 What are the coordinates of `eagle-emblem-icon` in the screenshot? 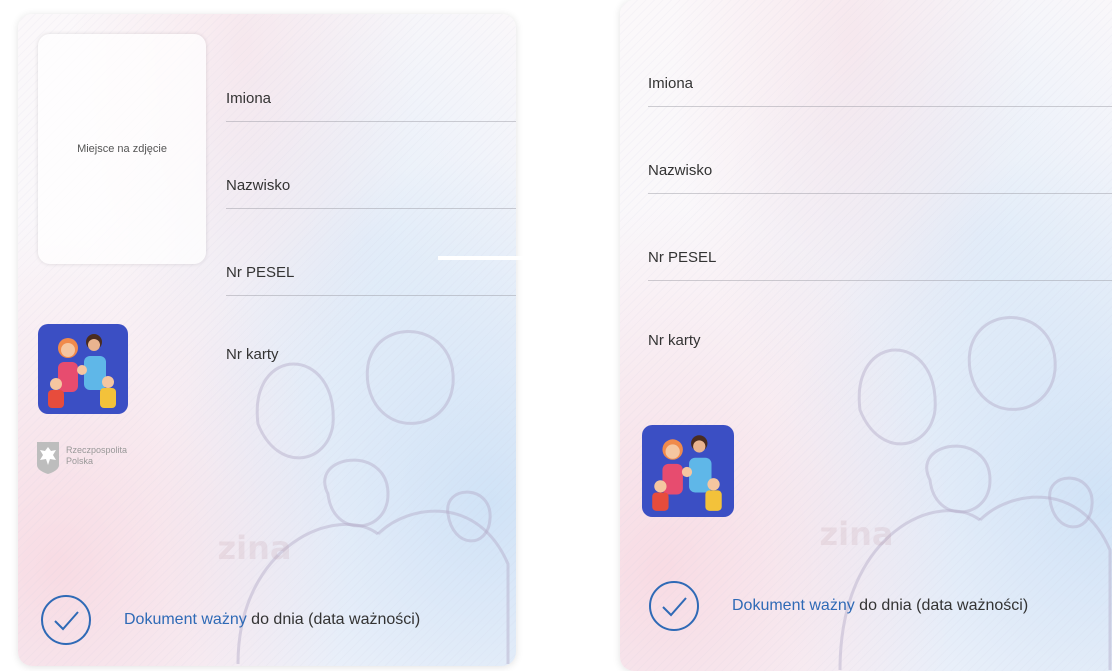 It's located at (48, 458).